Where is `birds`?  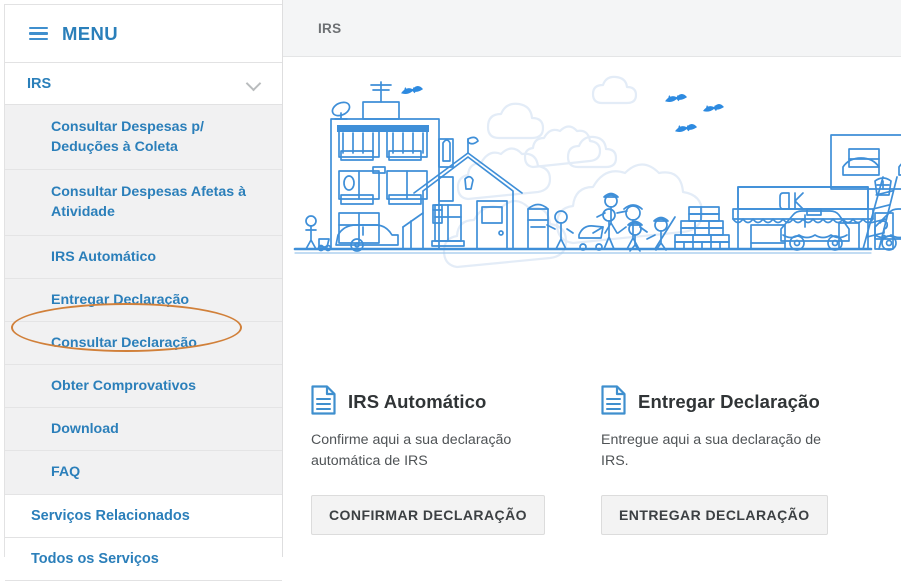
birds is located at coordinates (562, 108).